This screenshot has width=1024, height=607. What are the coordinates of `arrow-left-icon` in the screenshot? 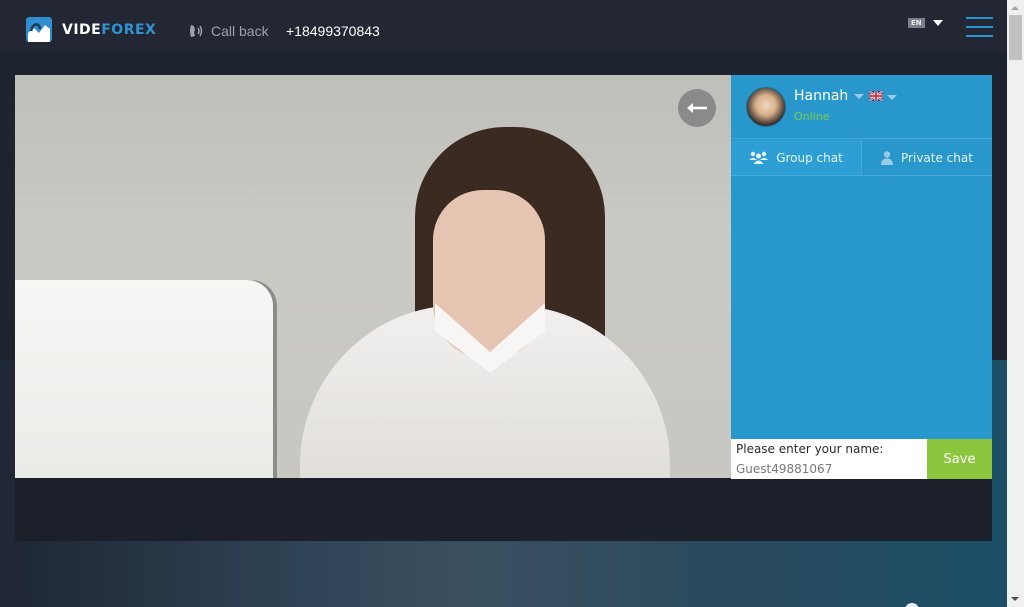 It's located at (697, 108).